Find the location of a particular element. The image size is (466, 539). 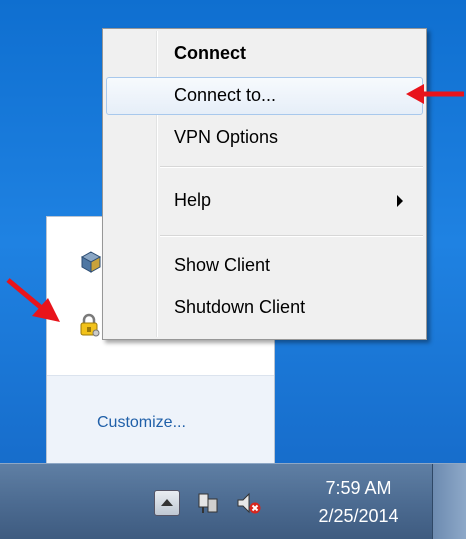

menu-item-label: Connect is located at coordinates (210, 53).